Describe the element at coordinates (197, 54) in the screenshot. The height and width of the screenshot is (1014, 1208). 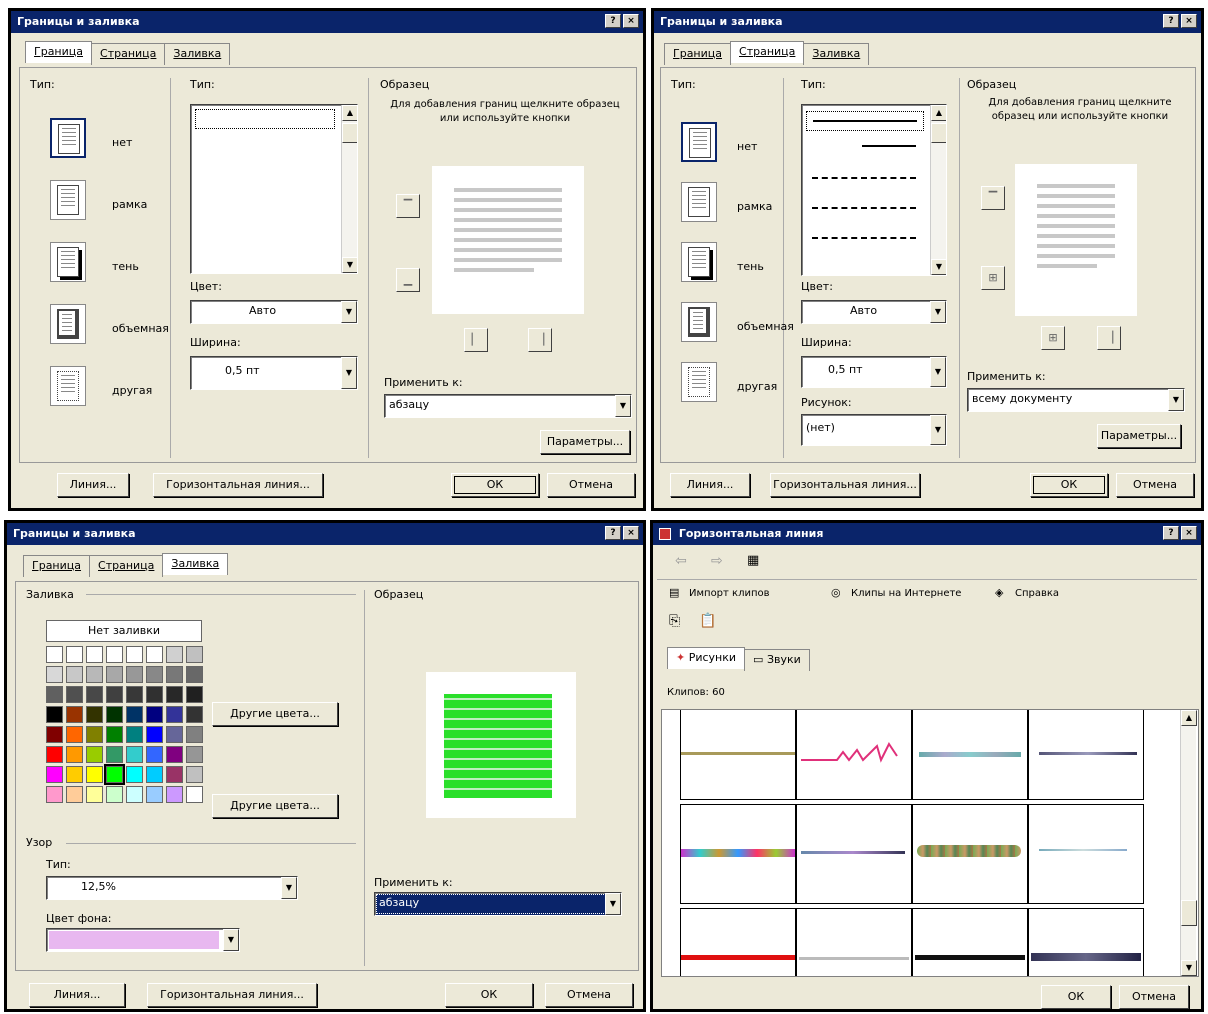
I see `tab-fill: Заливка` at that location.